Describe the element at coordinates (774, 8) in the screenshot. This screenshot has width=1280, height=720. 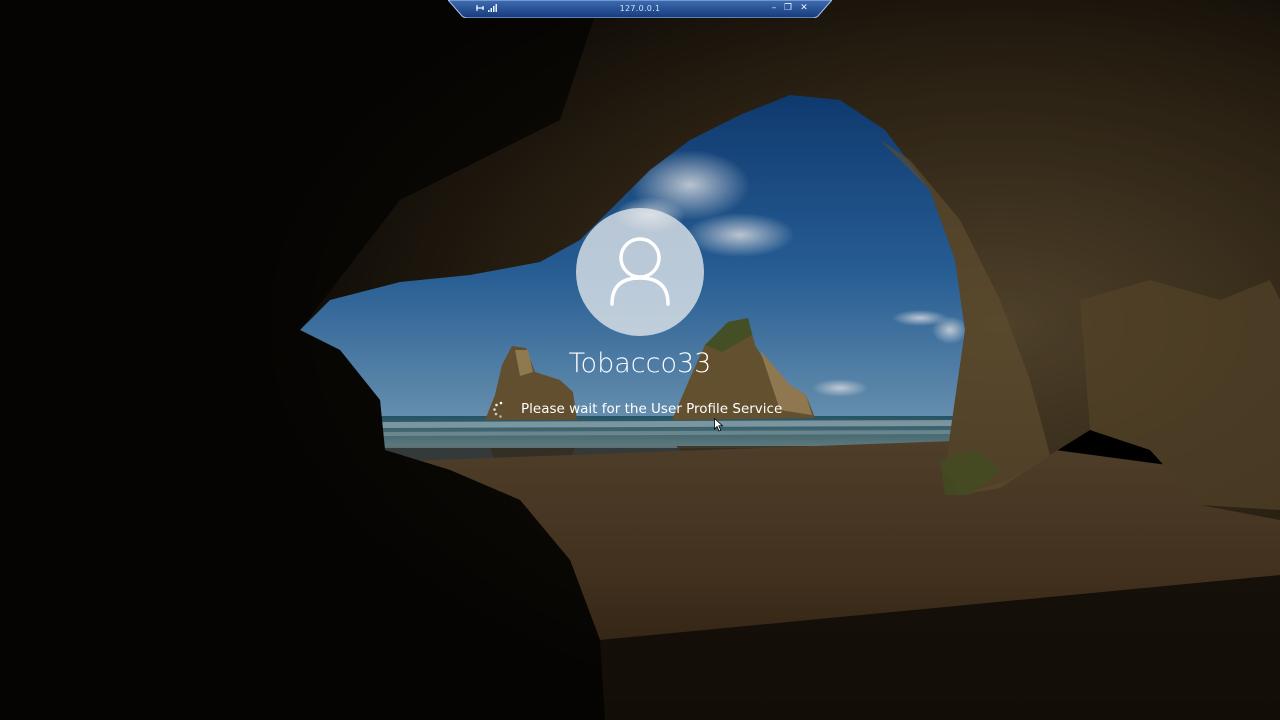
I see `minimize-button: –` at that location.